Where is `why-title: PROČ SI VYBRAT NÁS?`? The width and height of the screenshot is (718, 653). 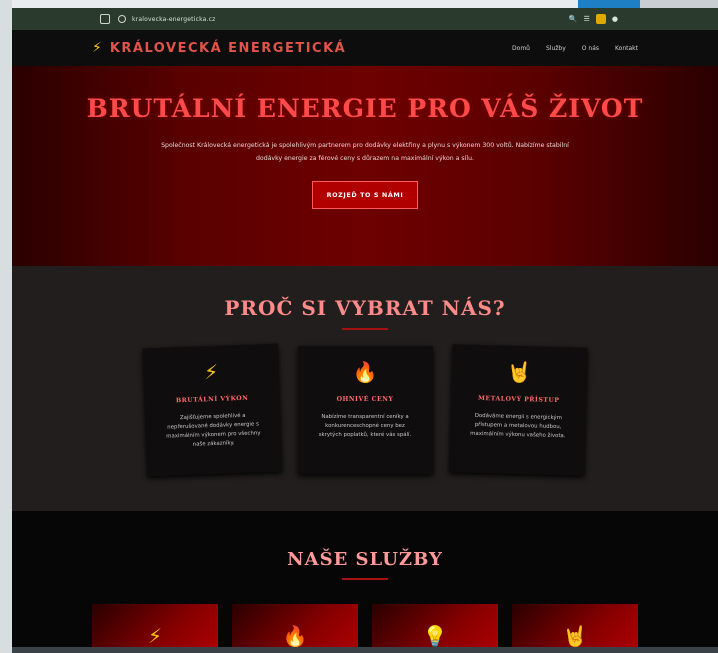
why-title: PROČ SI VYBRAT NÁS? is located at coordinates (365, 308).